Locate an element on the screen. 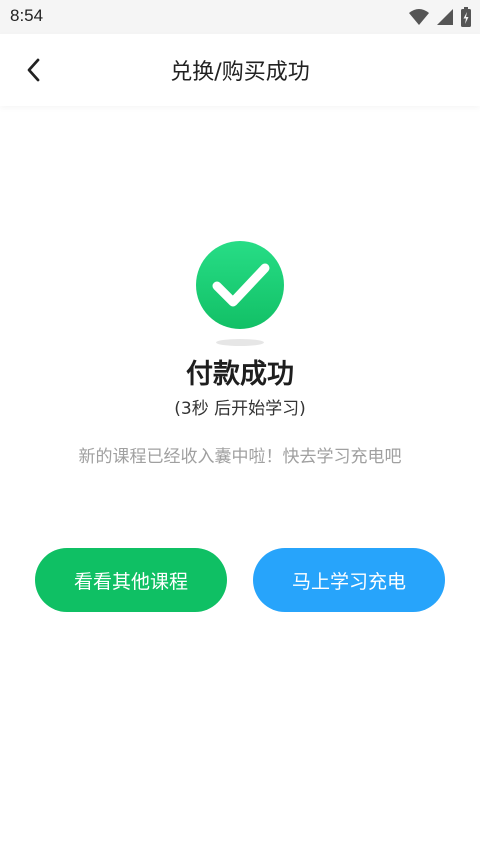  status-time: 8:54 is located at coordinates (27, 15).